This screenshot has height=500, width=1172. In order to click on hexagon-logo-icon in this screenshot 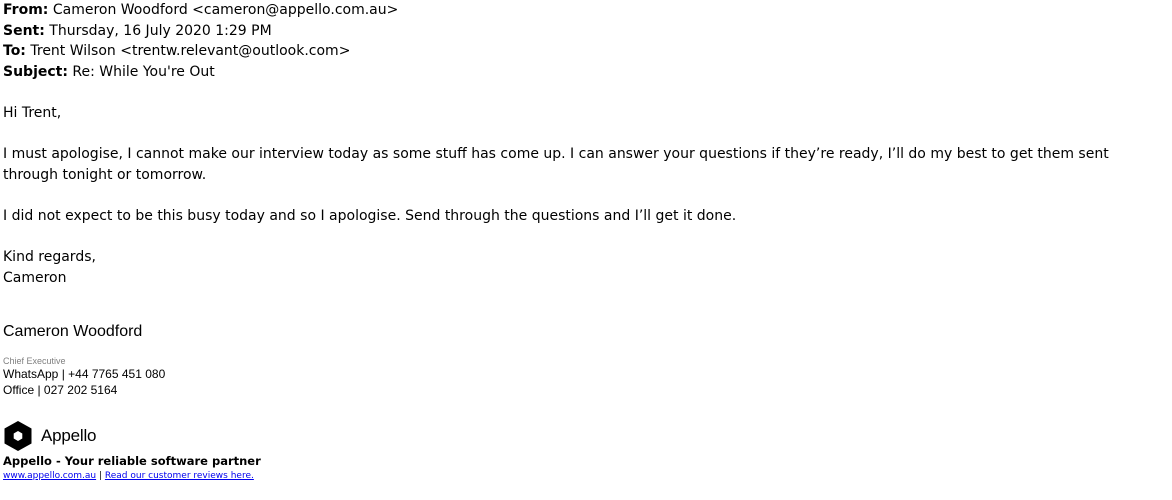, I will do `click(18, 436)`.